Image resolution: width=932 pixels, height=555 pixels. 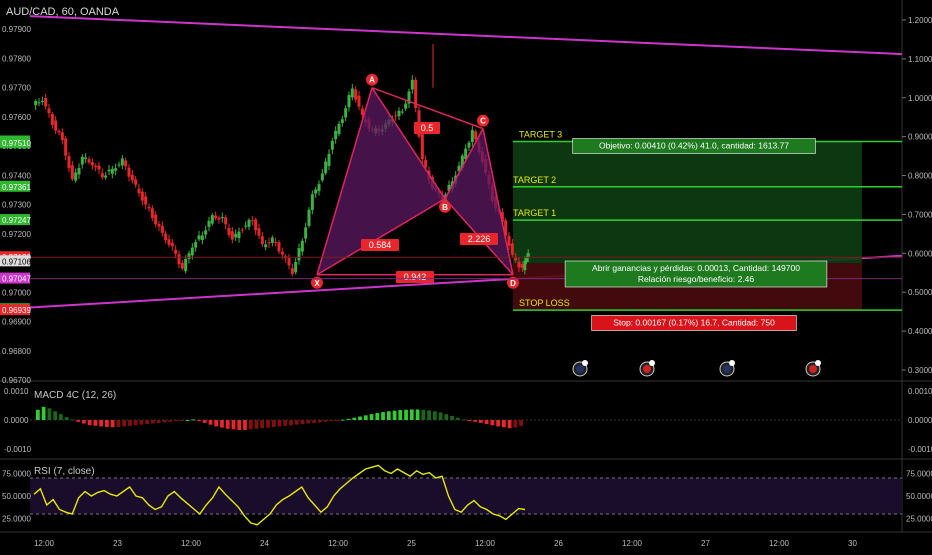 I want to click on macd-tick-label: 0.0000, so click(x=16, y=420).